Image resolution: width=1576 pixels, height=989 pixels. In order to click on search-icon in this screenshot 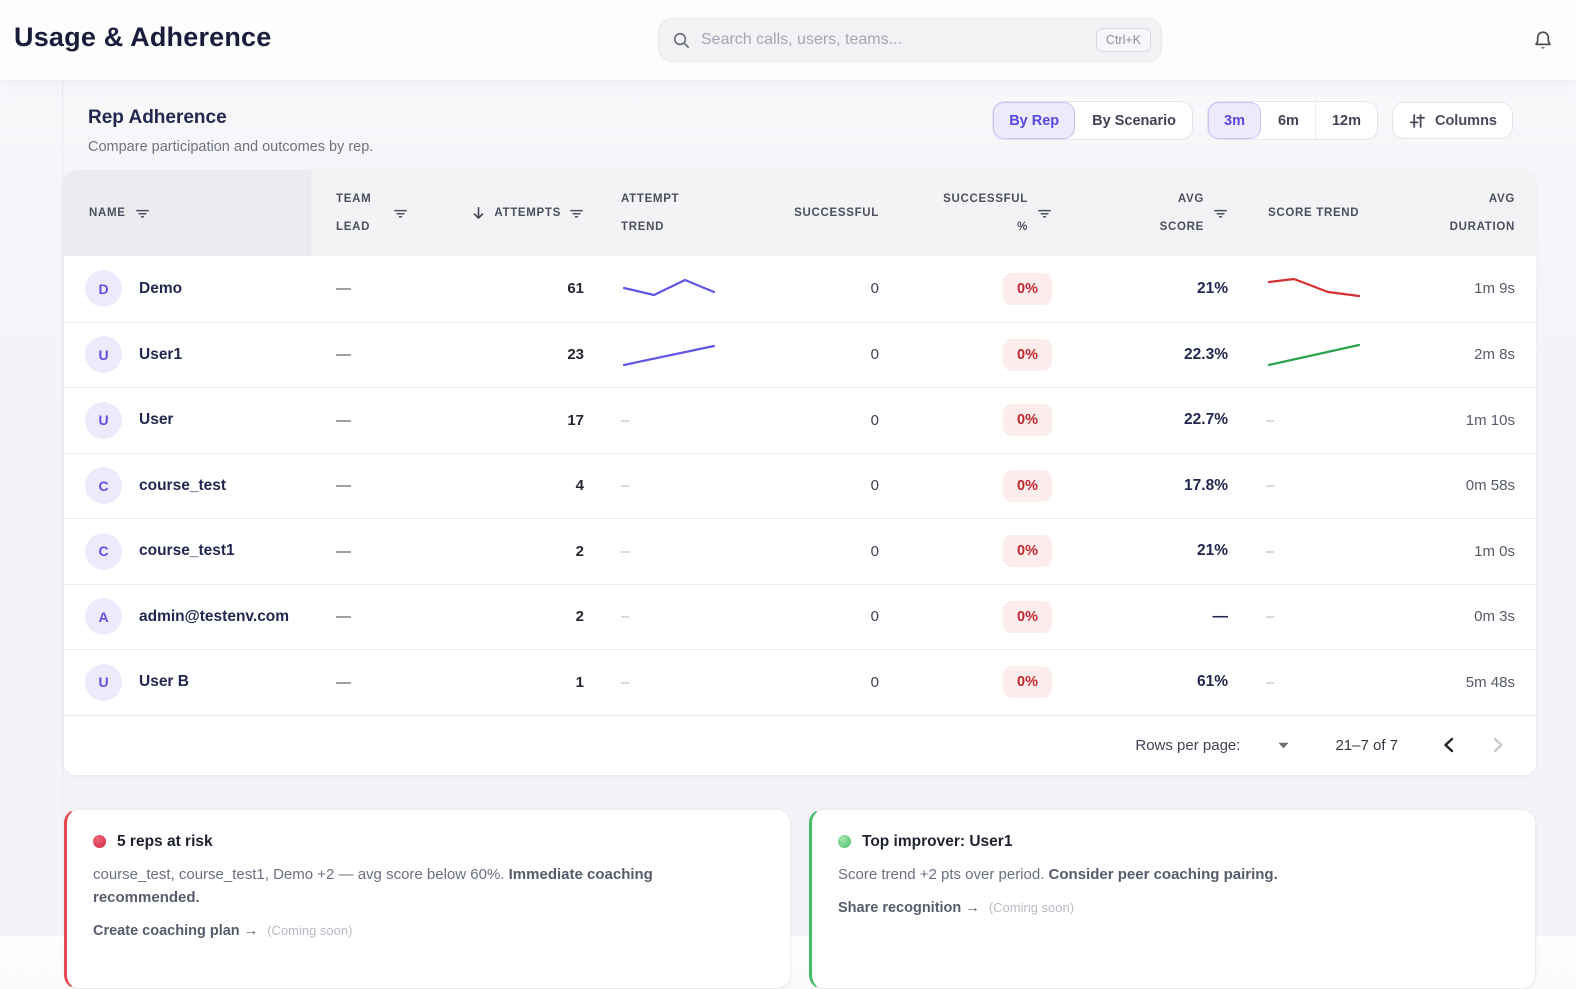, I will do `click(681, 40)`.